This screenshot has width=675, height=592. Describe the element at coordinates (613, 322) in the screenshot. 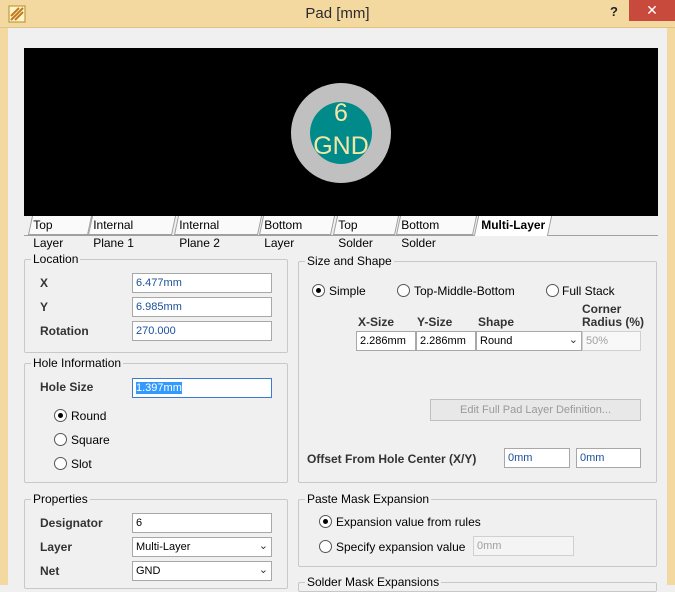

I see `radius-header: Radius (%)` at that location.